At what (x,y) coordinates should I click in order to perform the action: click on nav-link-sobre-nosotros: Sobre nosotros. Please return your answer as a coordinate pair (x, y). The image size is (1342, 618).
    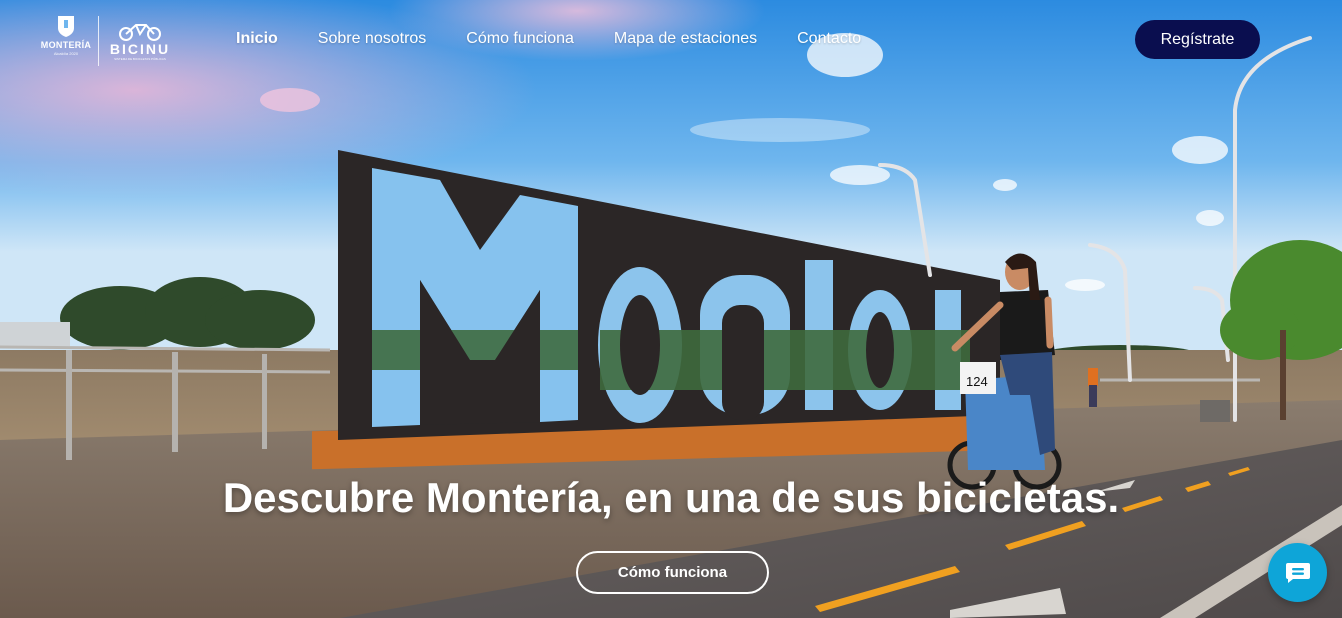
    Looking at the image, I should click on (372, 39).